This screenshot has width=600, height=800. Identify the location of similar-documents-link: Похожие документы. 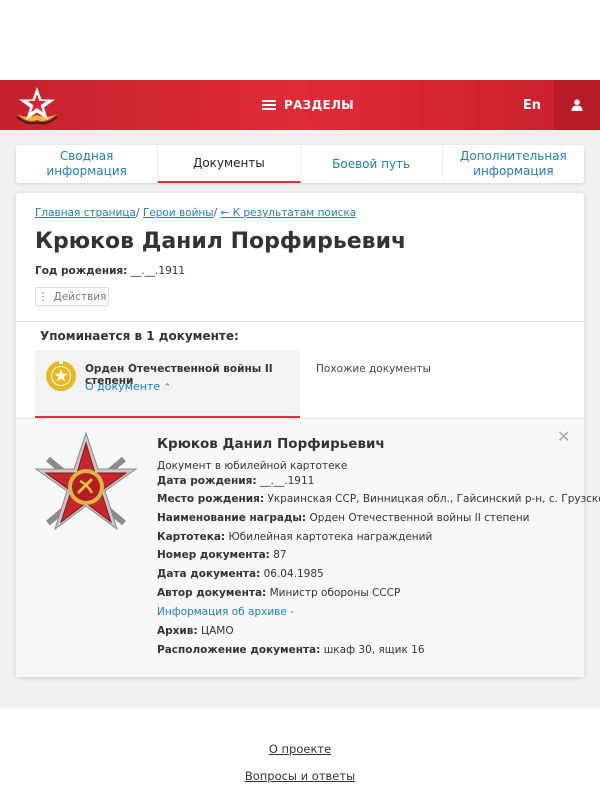
(373, 369).